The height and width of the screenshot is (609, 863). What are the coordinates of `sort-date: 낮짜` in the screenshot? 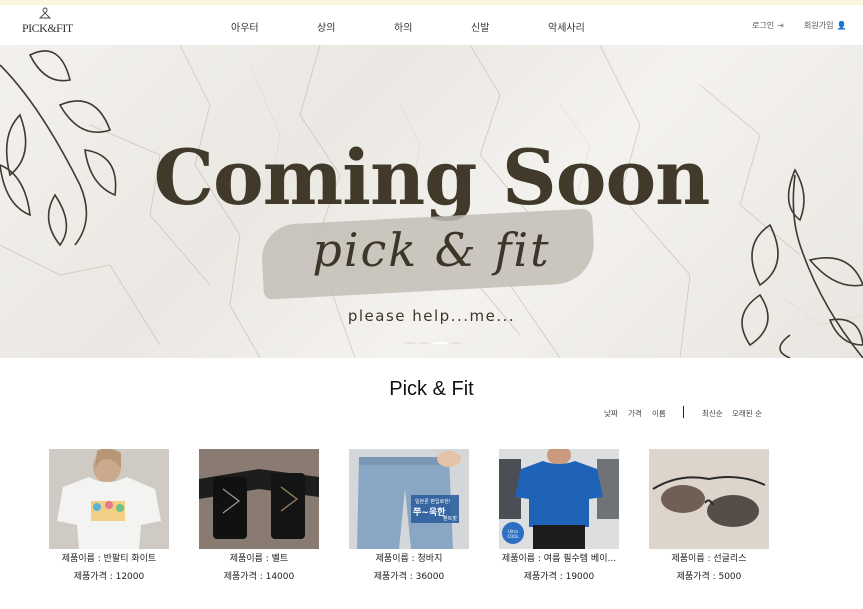 It's located at (611, 413).